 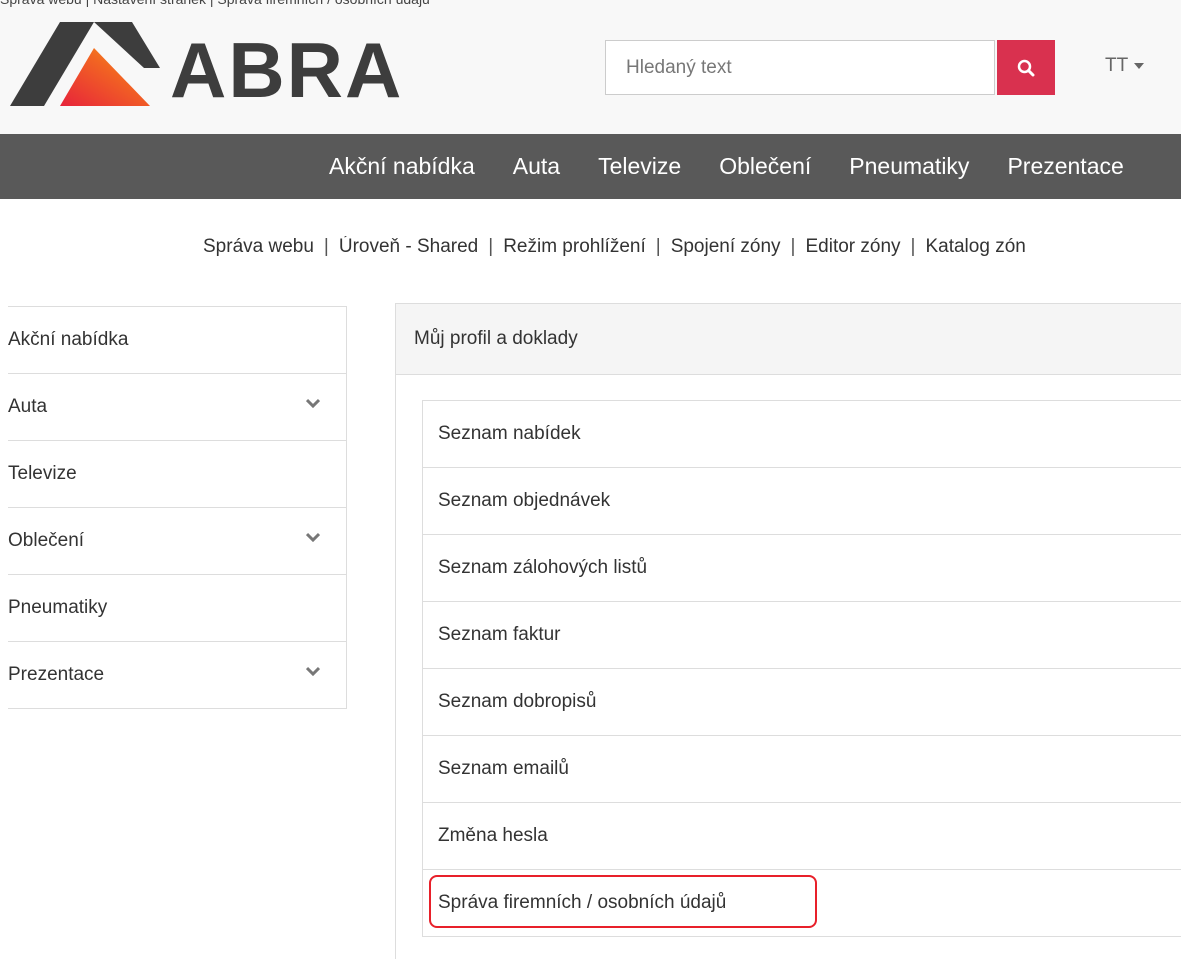 I want to click on list-item-label: Správa firemních / osobních údajů, so click(x=582, y=902).